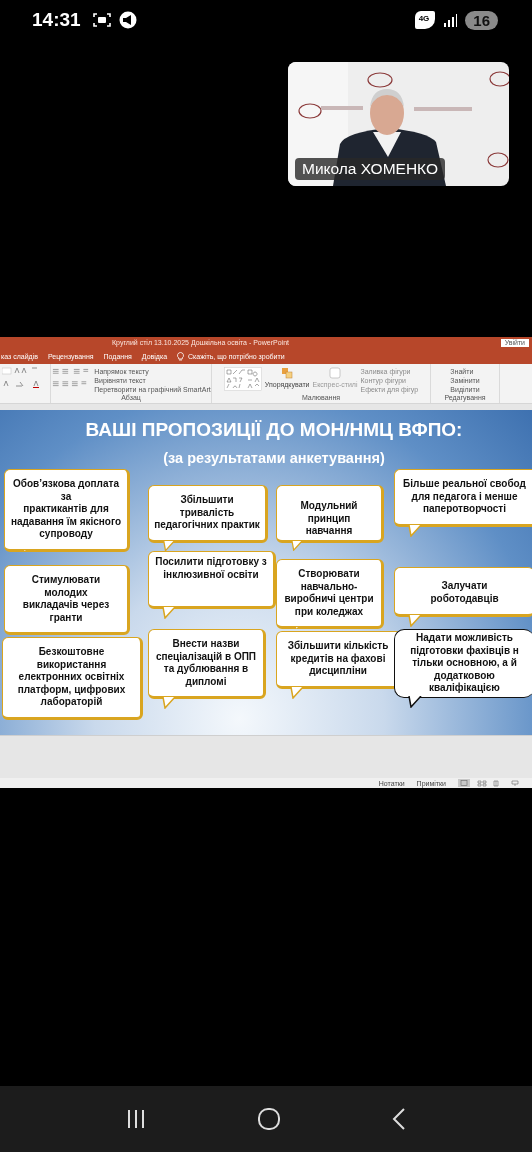 The height and width of the screenshot is (1152, 532). I want to click on speech-bubble: Безкоштовне використання електронних освітніх платформ, цифрових лабораторій, so click(72, 678).